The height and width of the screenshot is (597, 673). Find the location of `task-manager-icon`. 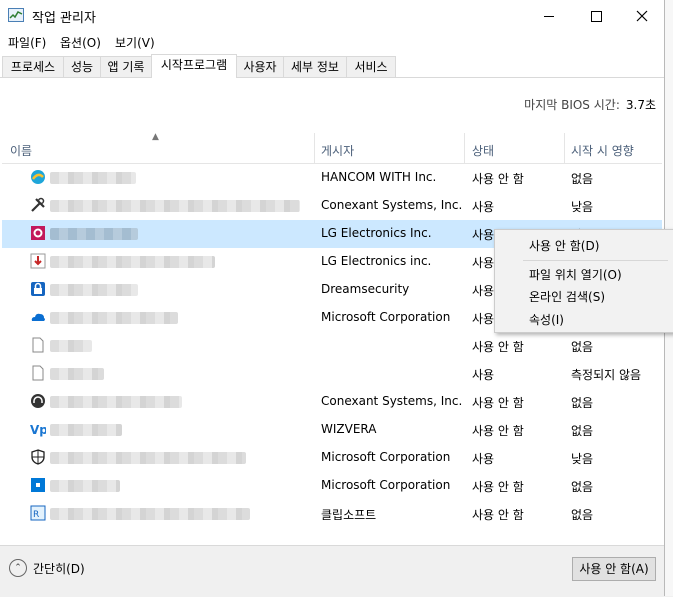

task-manager-icon is located at coordinates (16, 15).